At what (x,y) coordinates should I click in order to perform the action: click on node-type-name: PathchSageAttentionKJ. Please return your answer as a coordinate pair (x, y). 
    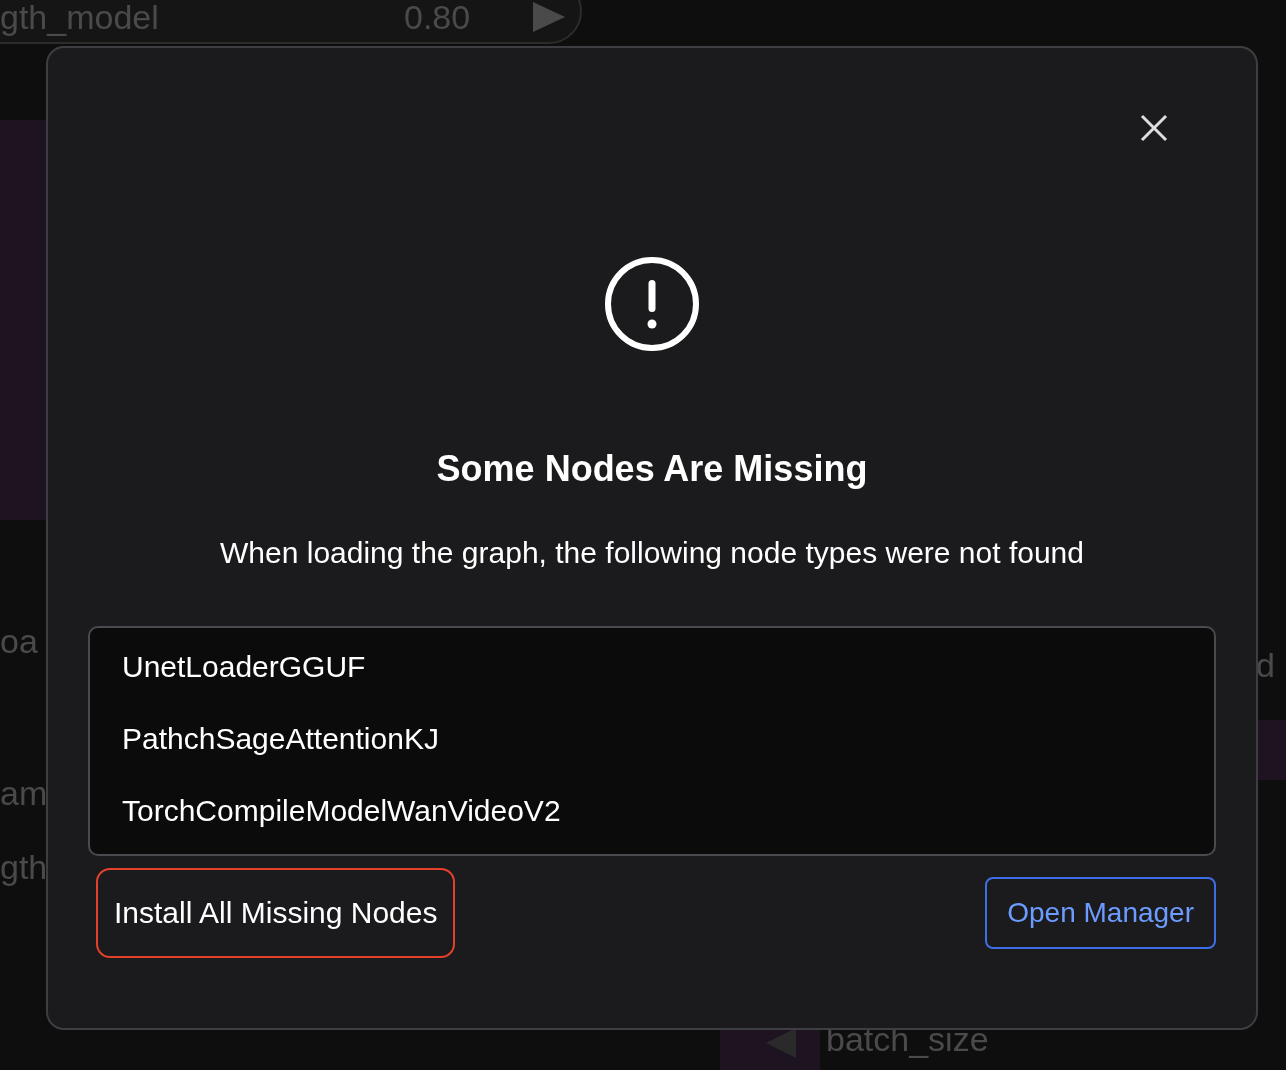
    Looking at the image, I should click on (280, 738).